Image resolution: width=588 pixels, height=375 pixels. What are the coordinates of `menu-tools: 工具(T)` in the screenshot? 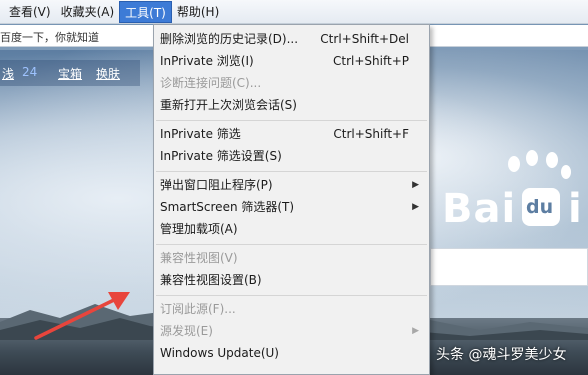 It's located at (145, 11).